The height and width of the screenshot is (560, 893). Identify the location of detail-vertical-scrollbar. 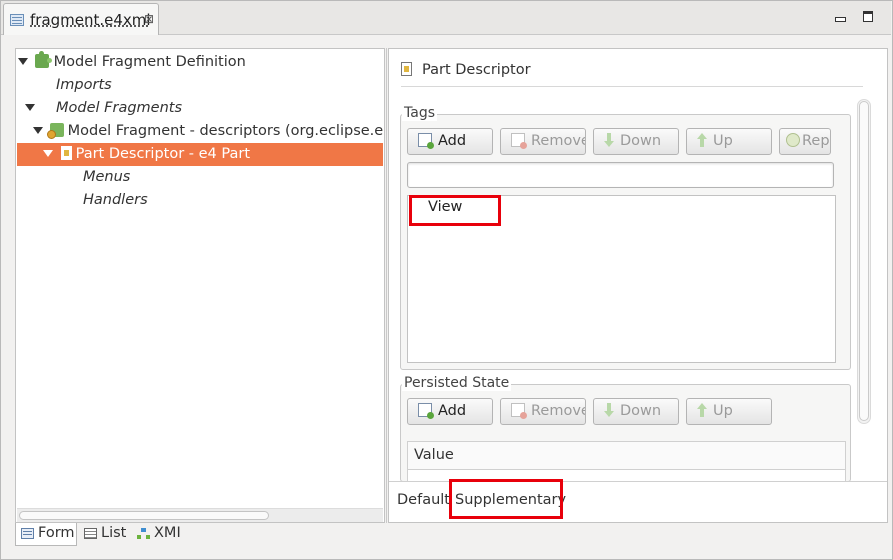
(864, 261).